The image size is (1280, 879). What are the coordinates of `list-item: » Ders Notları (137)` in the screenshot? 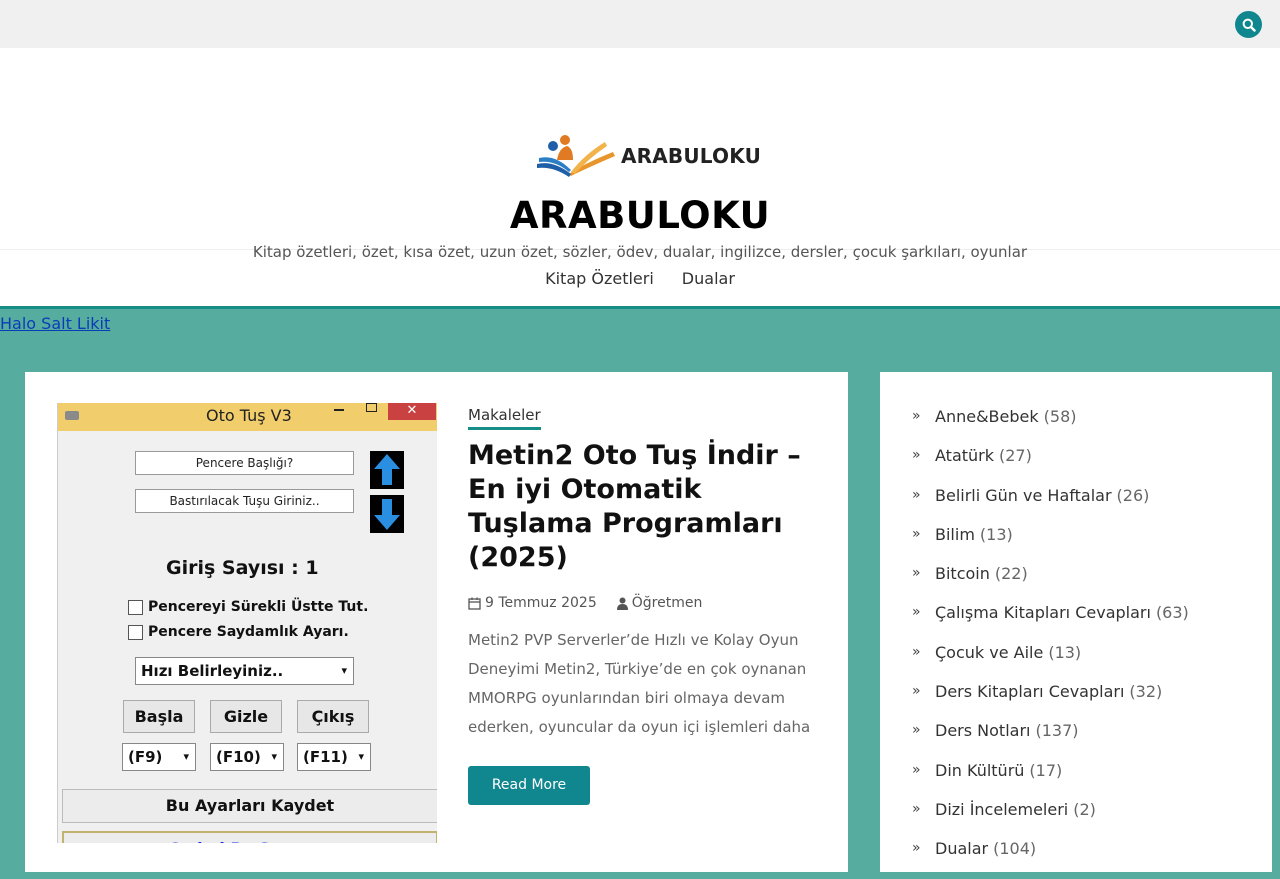 It's located at (1050, 740).